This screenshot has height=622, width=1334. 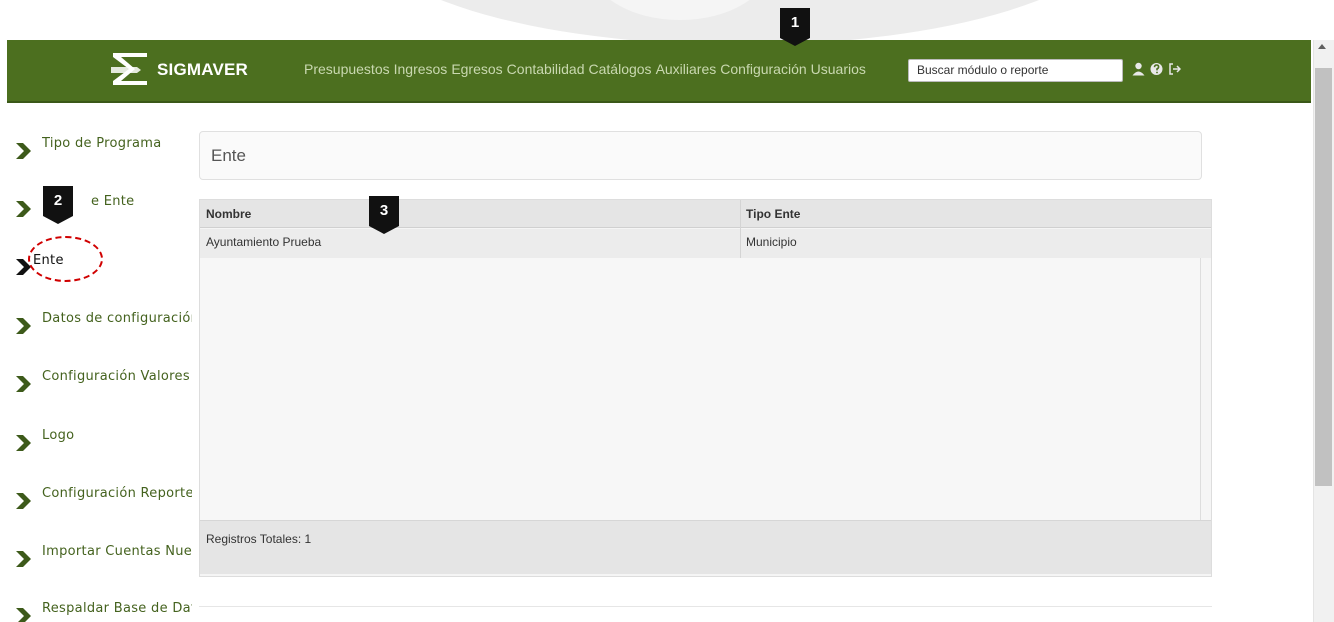 I want to click on nav-auxiliares: Auxiliares, so click(x=686, y=69).